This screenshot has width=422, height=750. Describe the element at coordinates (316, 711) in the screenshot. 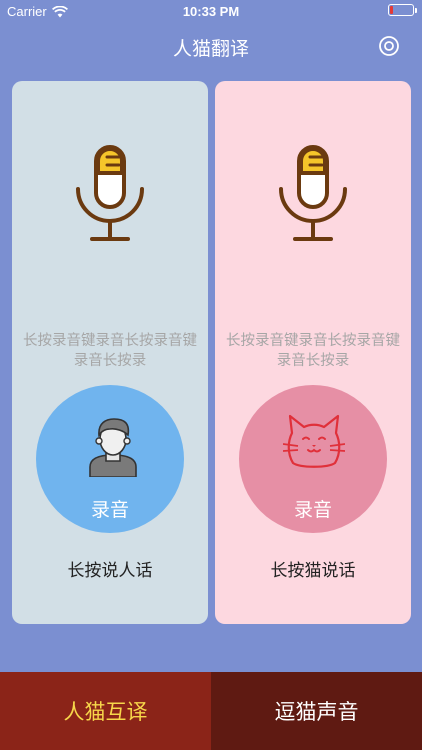

I see `tab-tease-sounds: 逗猫声音` at that location.